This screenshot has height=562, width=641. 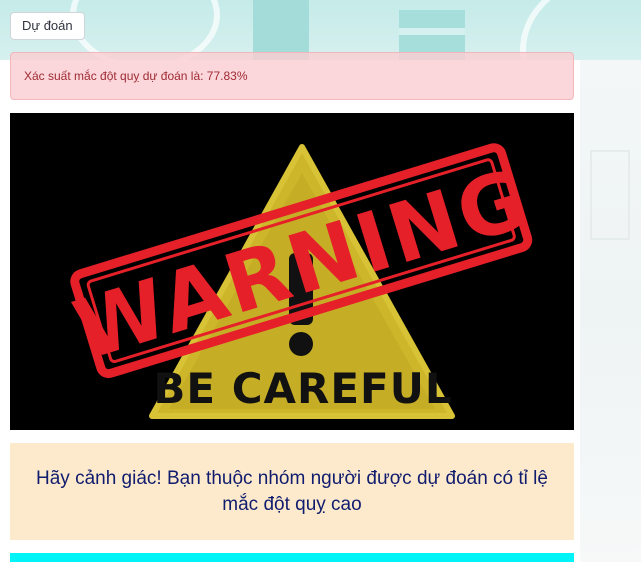 I want to click on prediction-result-text: Xác suất mắc đột quỵ dự đoán là: 77.83%, so click(x=136, y=76).